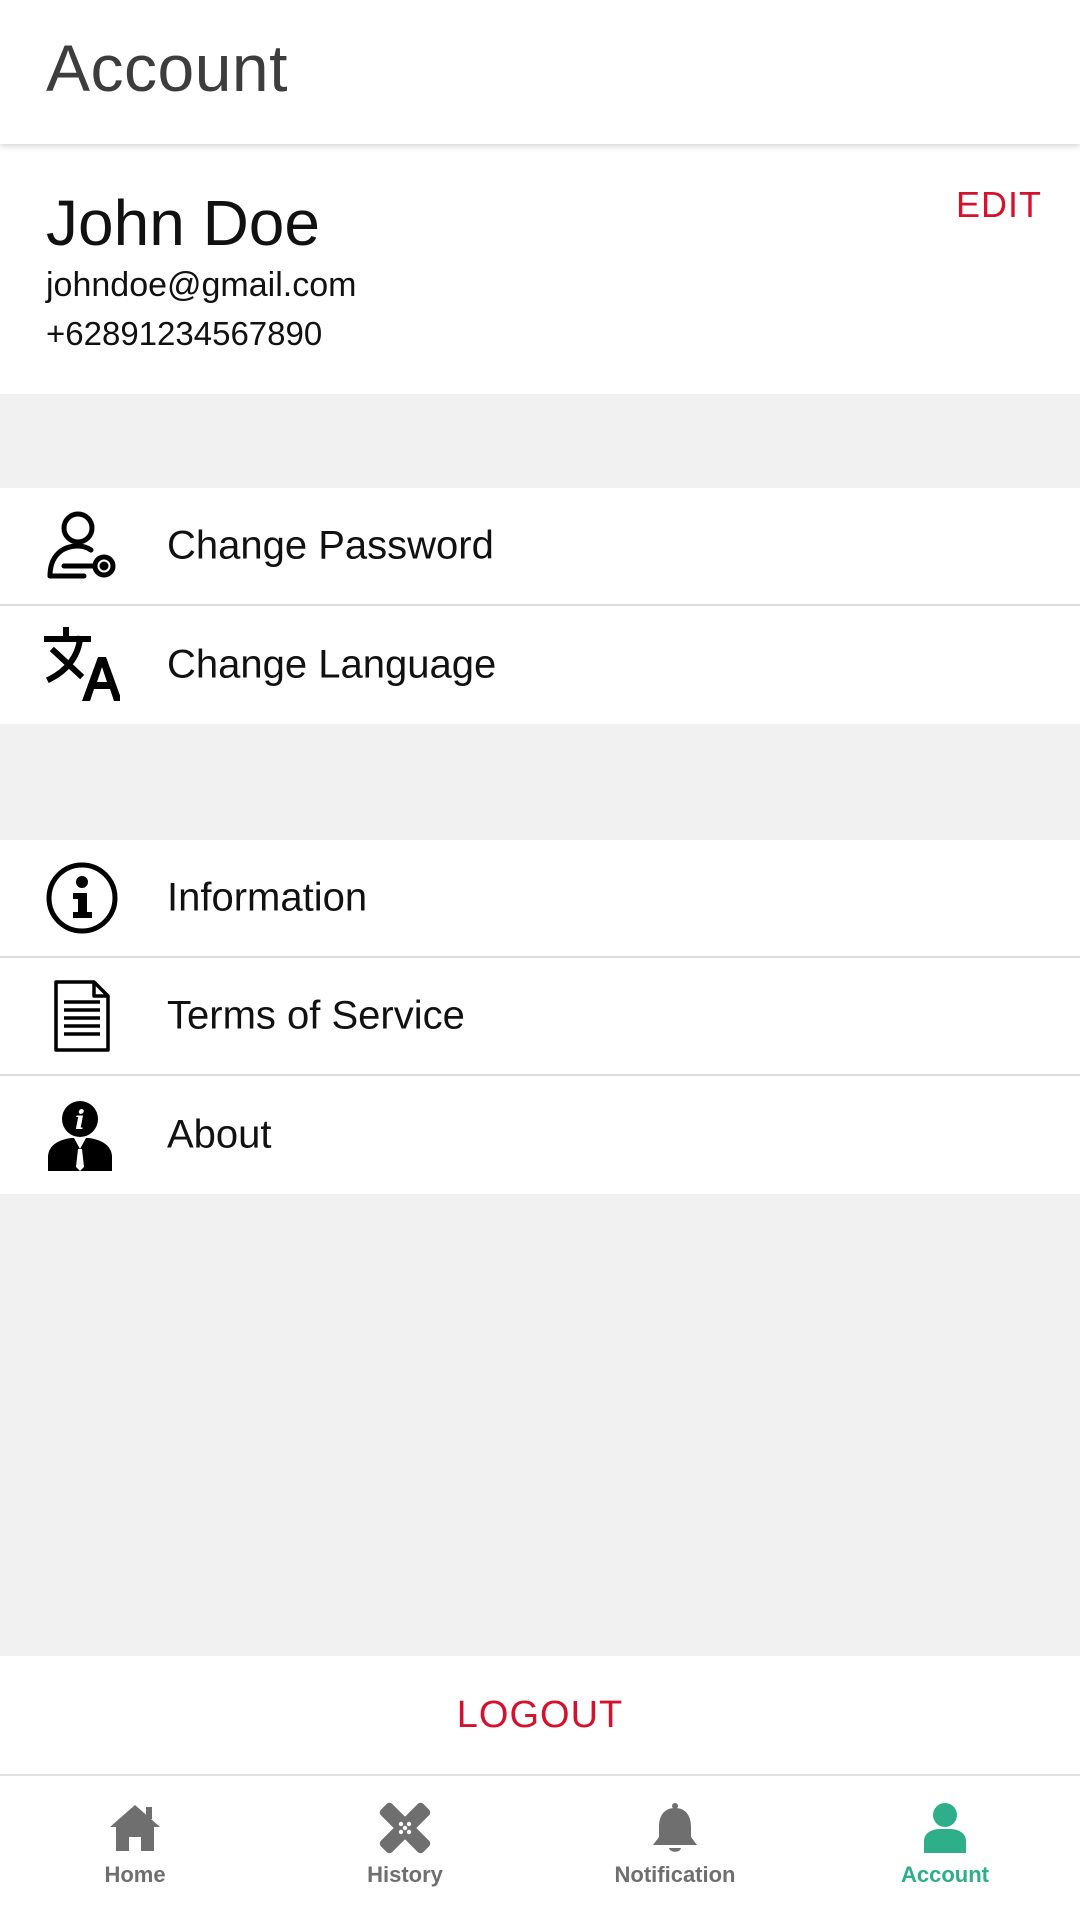  What do you see at coordinates (82, 665) in the screenshot?
I see `translate-icon` at bounding box center [82, 665].